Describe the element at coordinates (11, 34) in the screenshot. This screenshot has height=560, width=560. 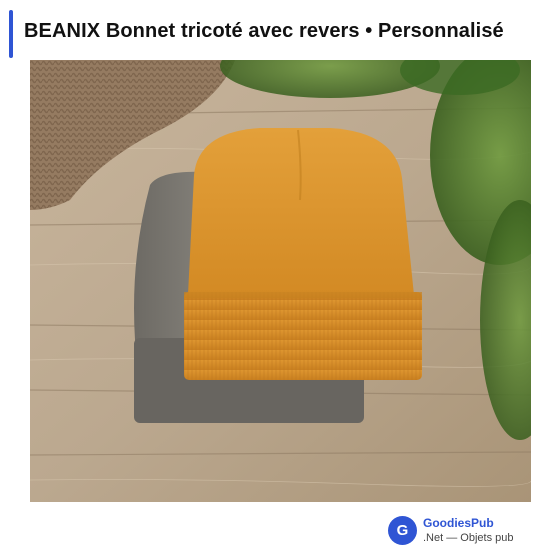
I see `title-accent-bar` at that location.